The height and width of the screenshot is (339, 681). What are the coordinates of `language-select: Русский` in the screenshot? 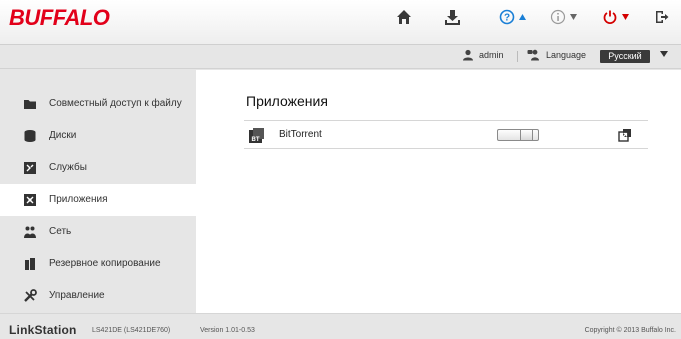 It's located at (625, 56).